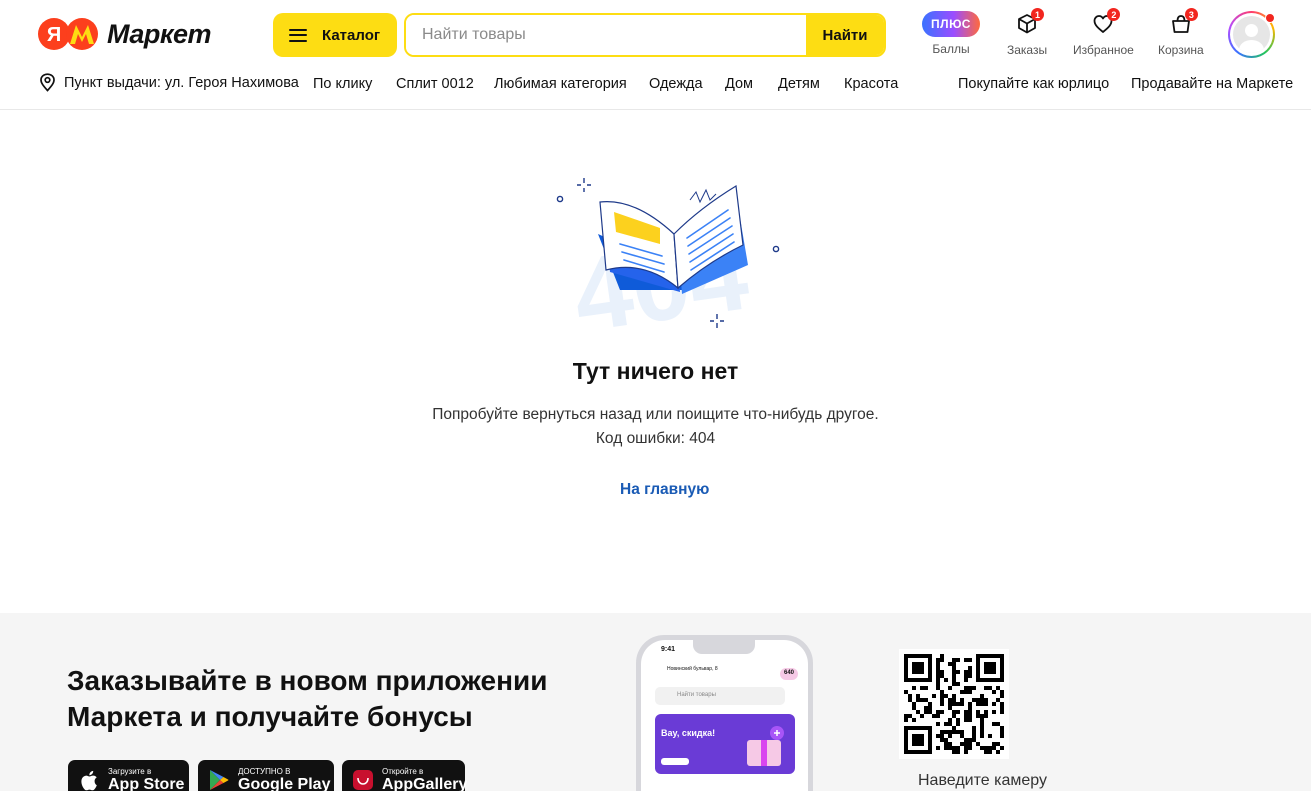 This screenshot has width=1311, height=791. Describe the element at coordinates (1027, 50) in the screenshot. I see `orders-label: Заказы` at that location.